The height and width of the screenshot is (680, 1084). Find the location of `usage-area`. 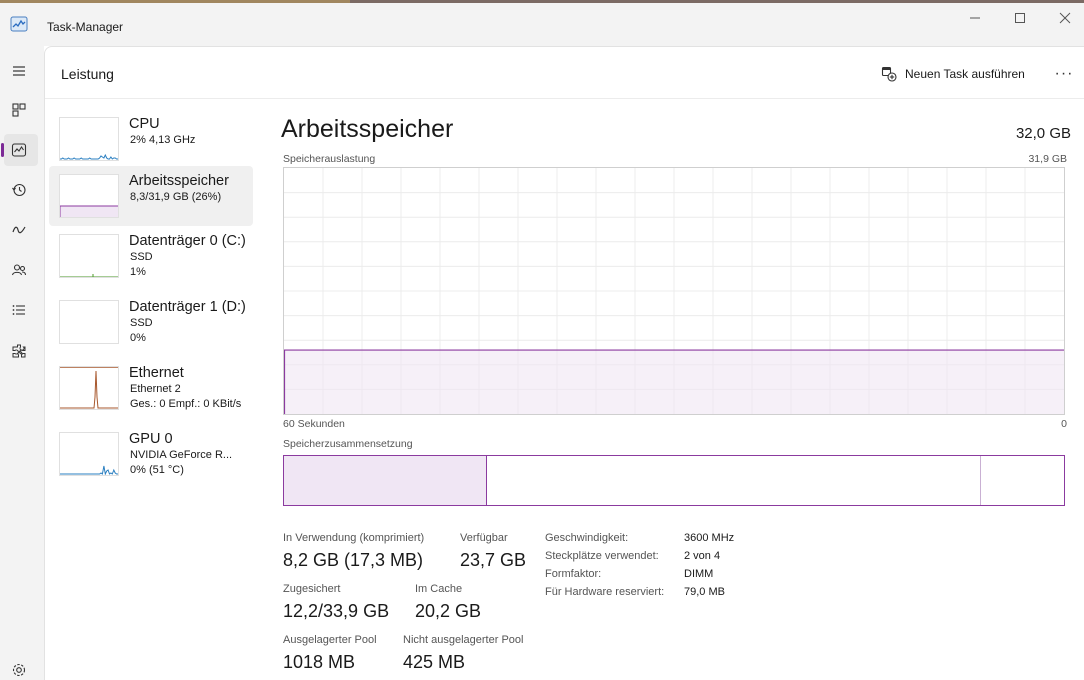

usage-area is located at coordinates (674, 382).